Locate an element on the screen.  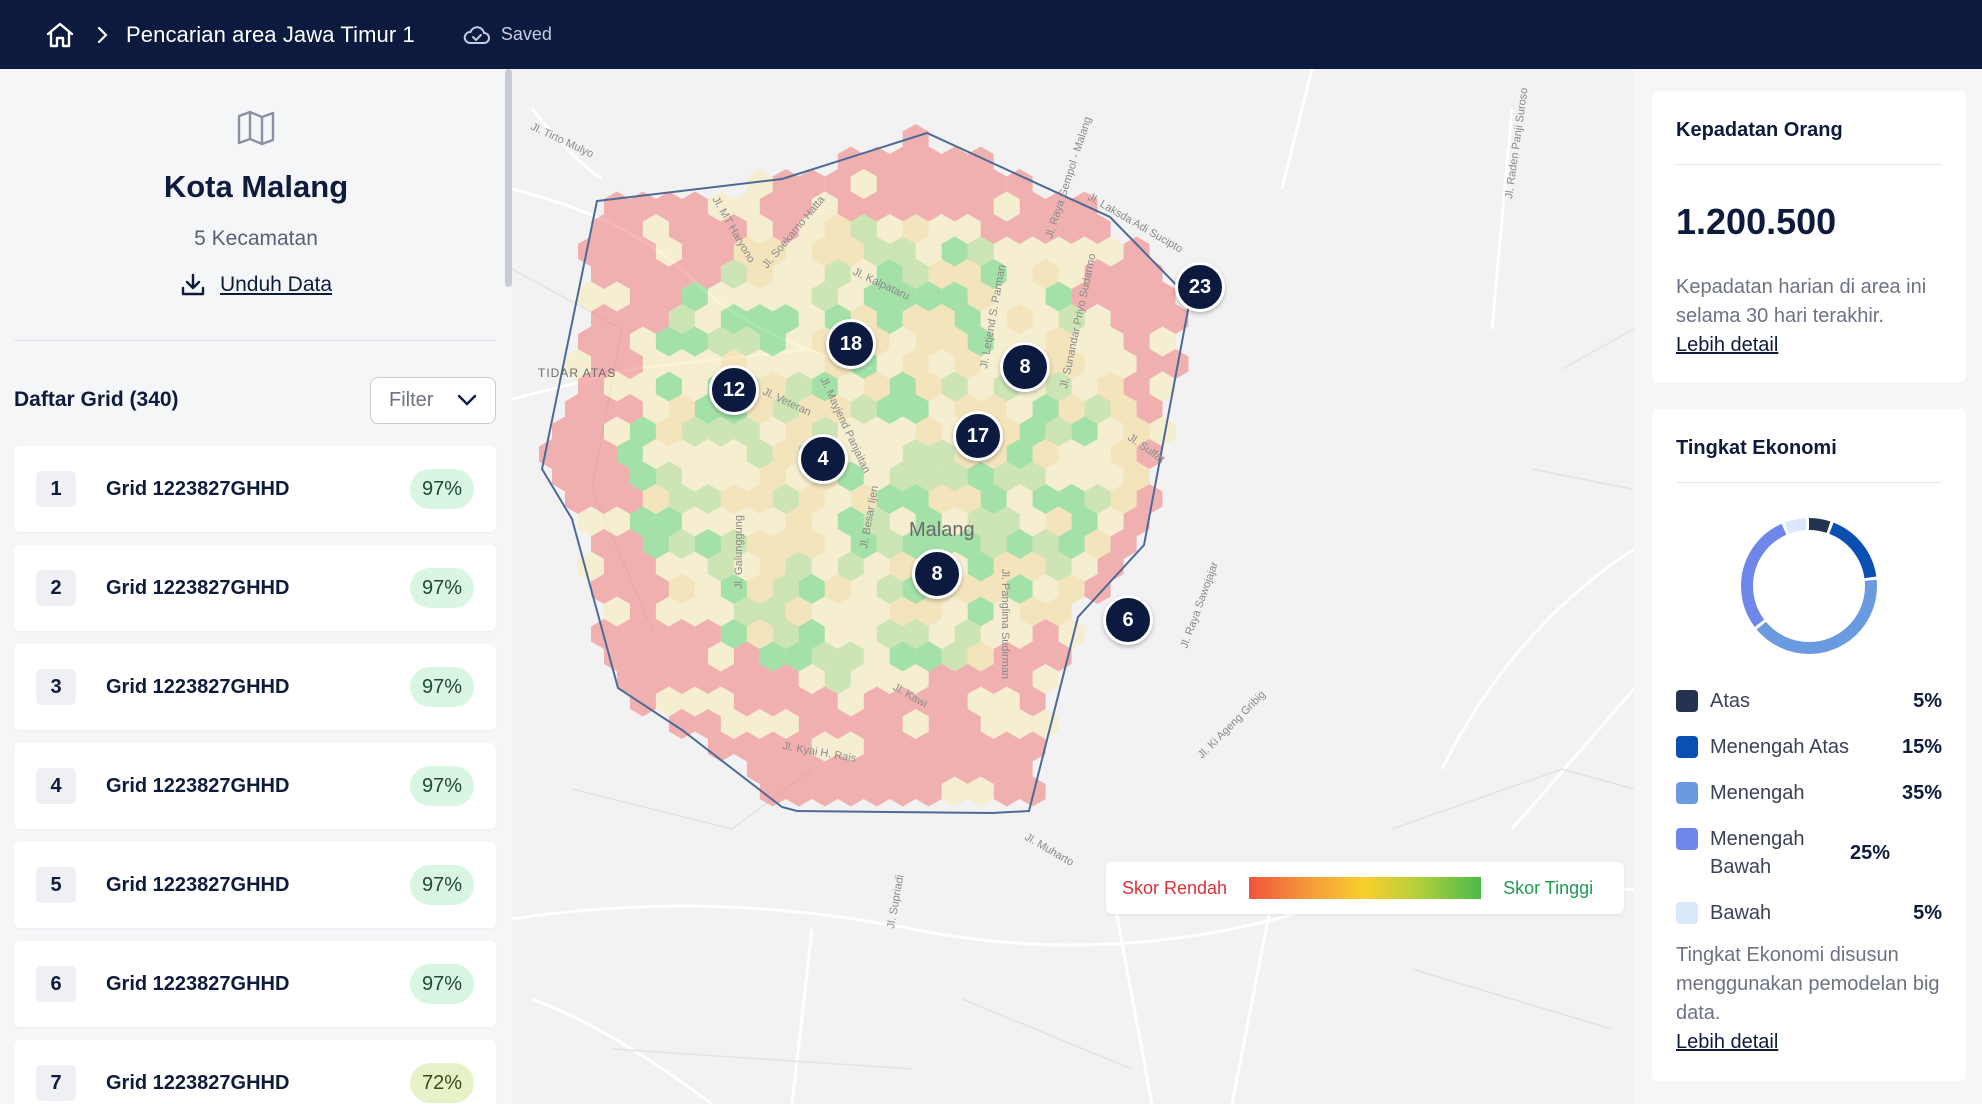
grid-list-title: Daftar Grid (340) is located at coordinates (96, 399).